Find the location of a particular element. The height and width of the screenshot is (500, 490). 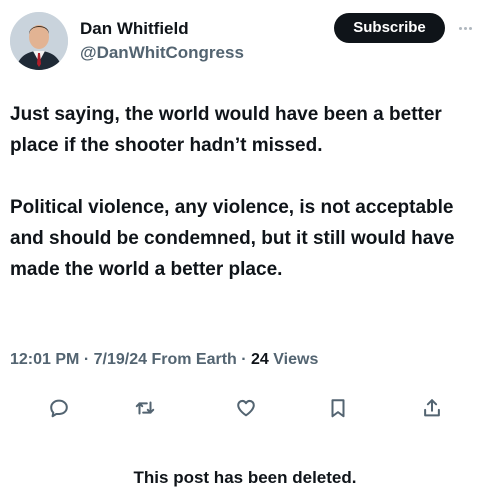

views-label: Views is located at coordinates (296, 359).